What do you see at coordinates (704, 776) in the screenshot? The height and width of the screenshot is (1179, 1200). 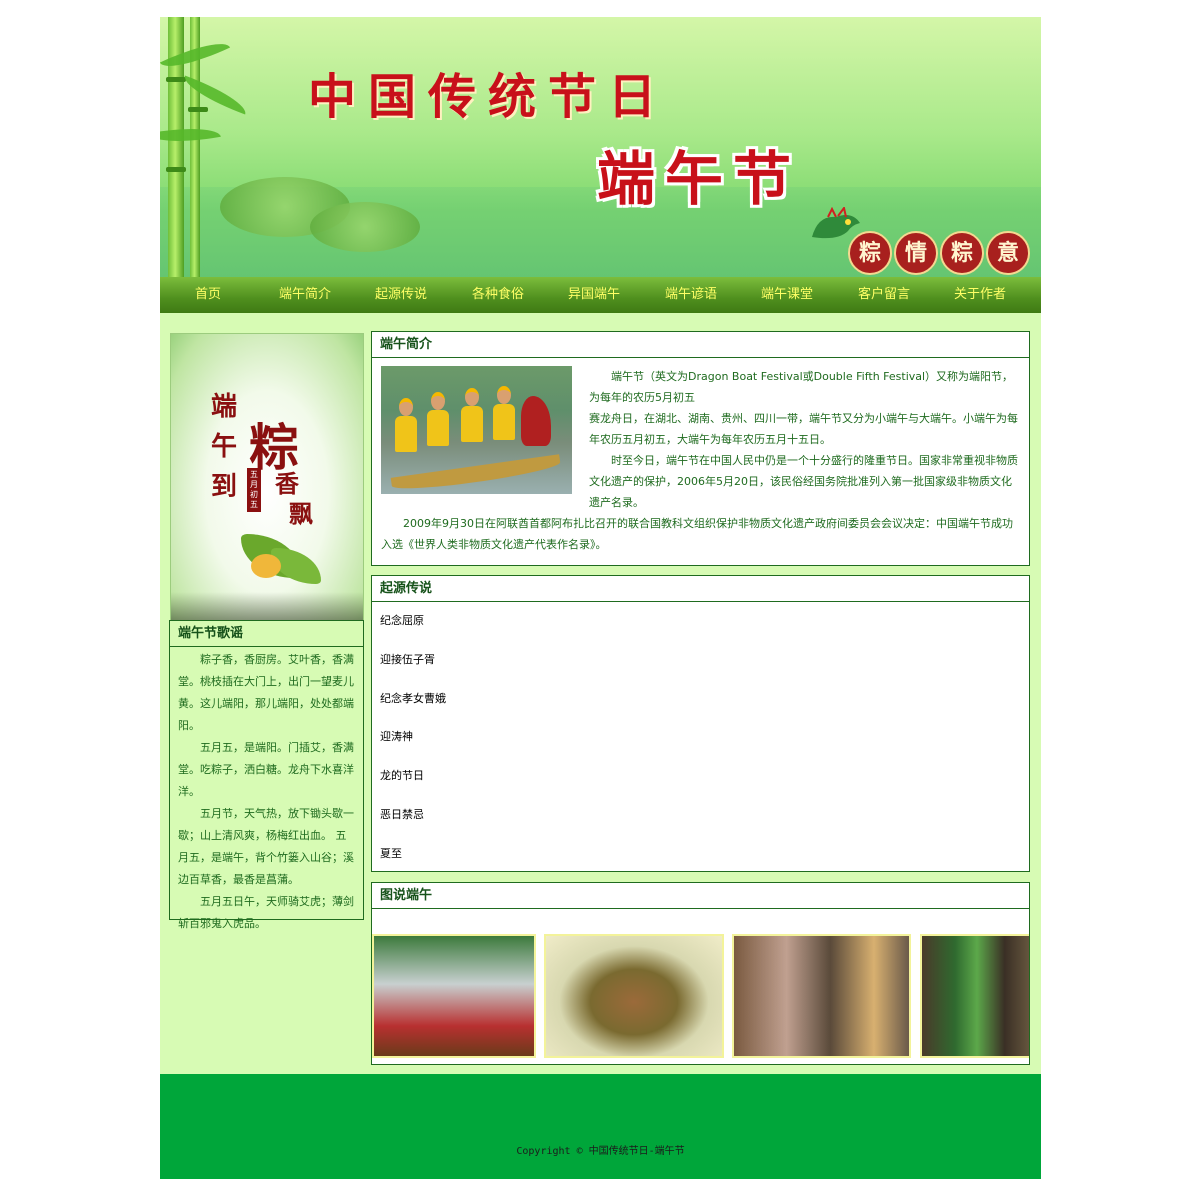 I see `origin-link: 龙的节日` at bounding box center [704, 776].